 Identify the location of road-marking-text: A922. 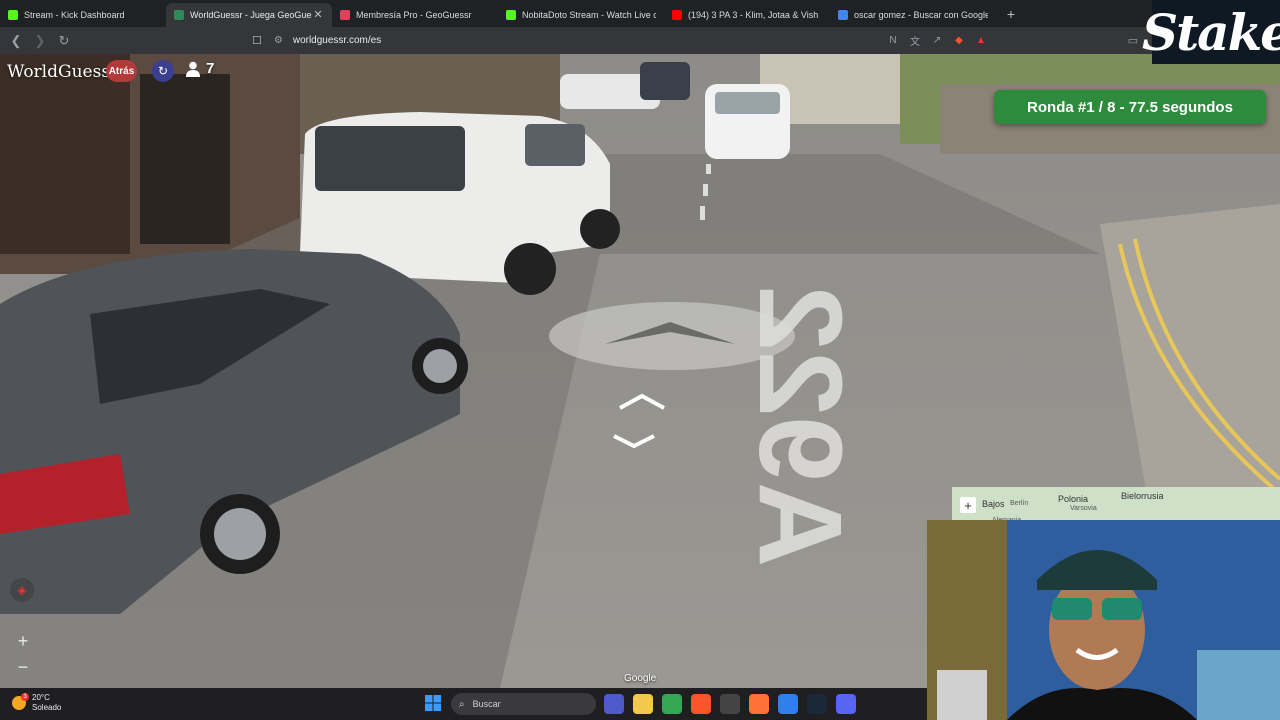
(800, 426).